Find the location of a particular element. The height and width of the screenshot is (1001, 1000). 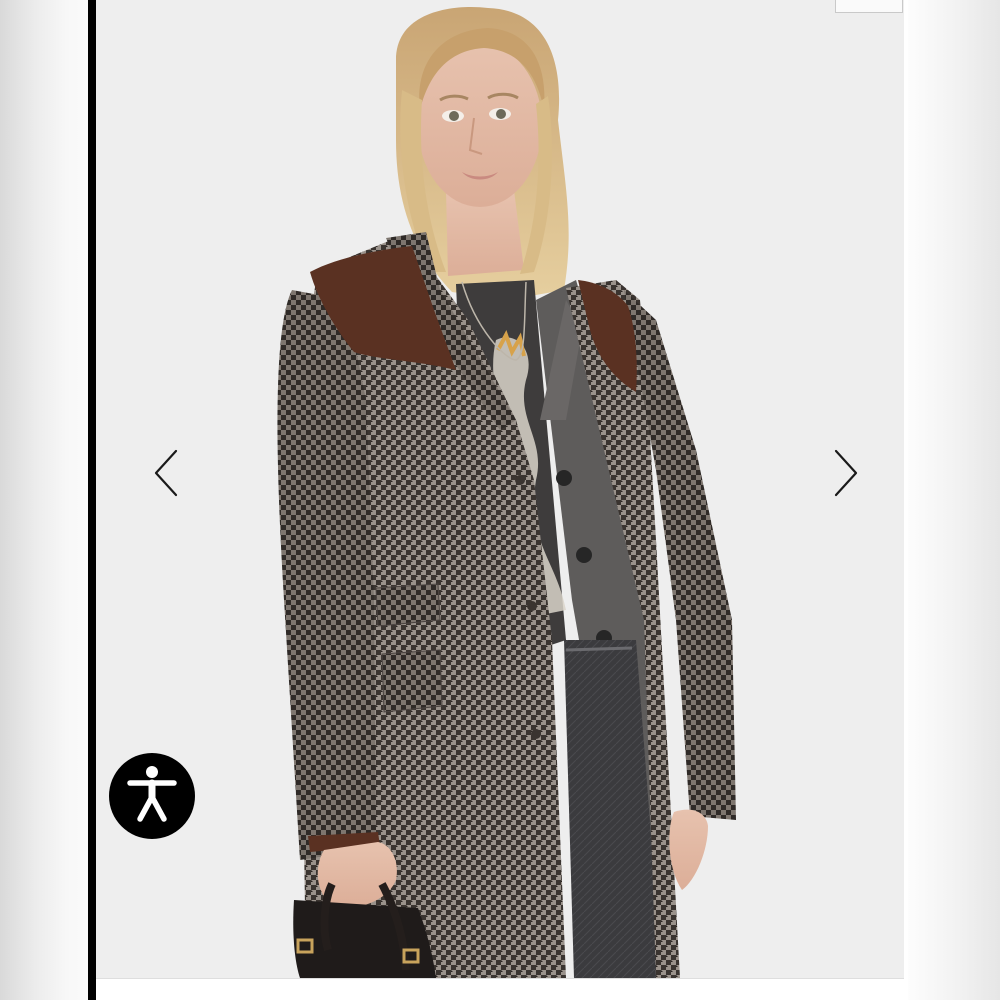

chevron-right-icon is located at coordinates (846, 475).